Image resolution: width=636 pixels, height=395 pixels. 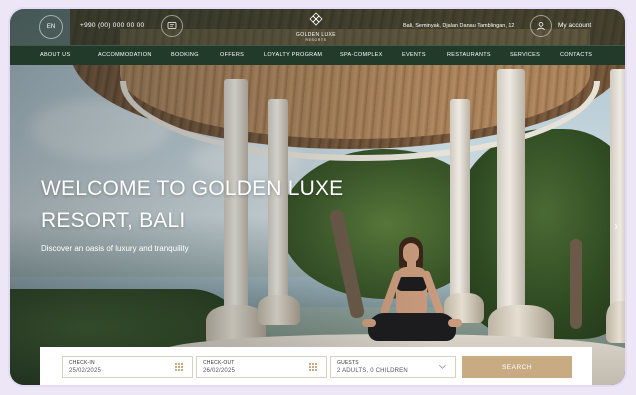 What do you see at coordinates (82, 363) in the screenshot?
I see `checkin-label: CHECK-IN` at bounding box center [82, 363].